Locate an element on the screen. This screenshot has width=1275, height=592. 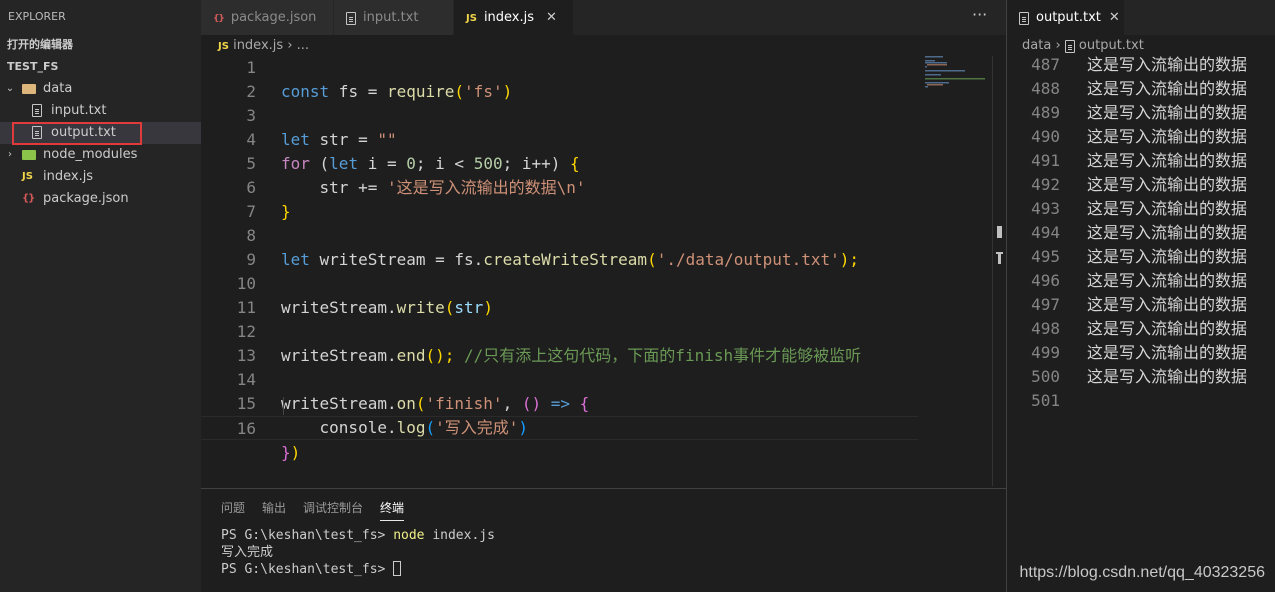
tree-item-label: index.js is located at coordinates (68, 176).